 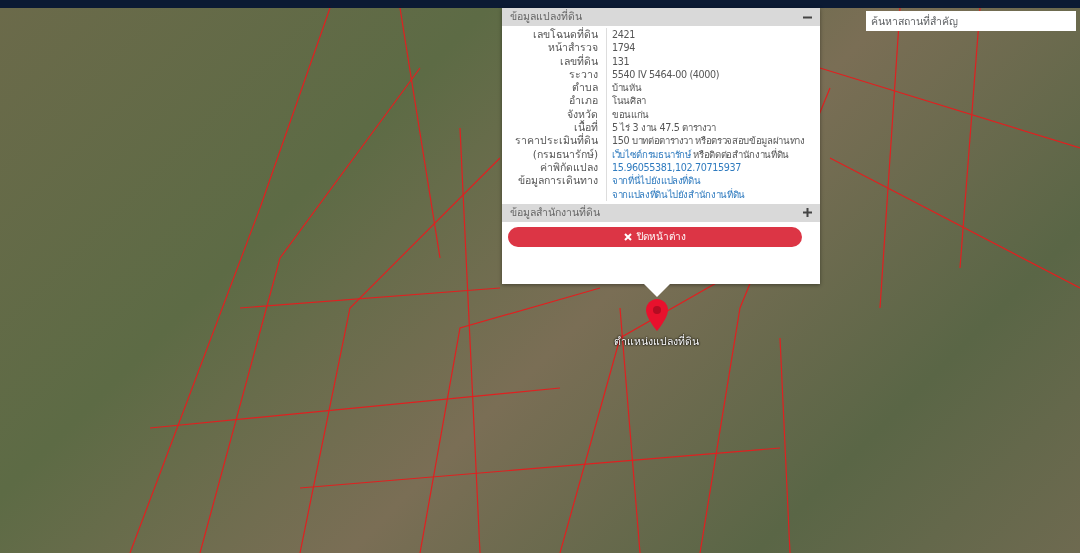 I want to click on field-value: ขอนแก่น, so click(x=631, y=114).